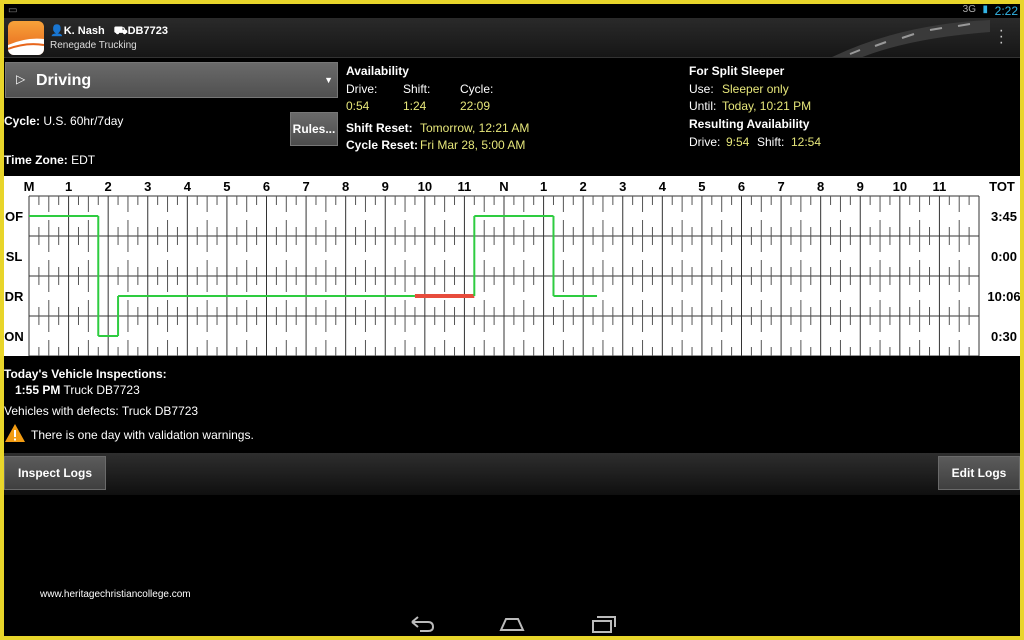 The height and width of the screenshot is (640, 1024). What do you see at coordinates (115, 594) in the screenshot?
I see `watermark: www.heritagechristiancollege.com` at bounding box center [115, 594].